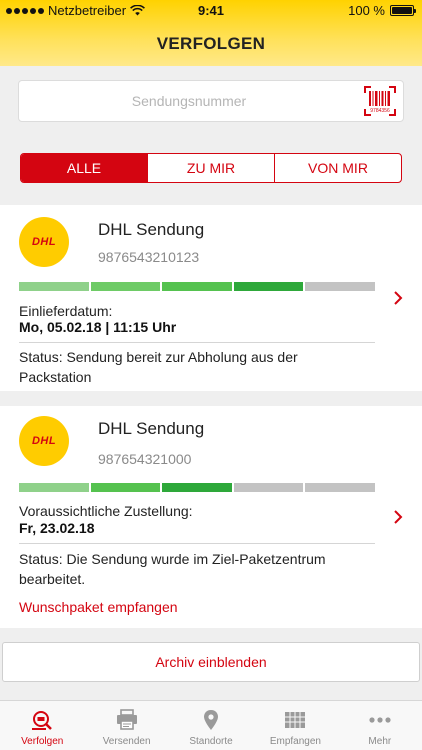 This screenshot has width=422, height=750. What do you see at coordinates (145, 459) in the screenshot?
I see `shipment-number: 987654321000` at bounding box center [145, 459].